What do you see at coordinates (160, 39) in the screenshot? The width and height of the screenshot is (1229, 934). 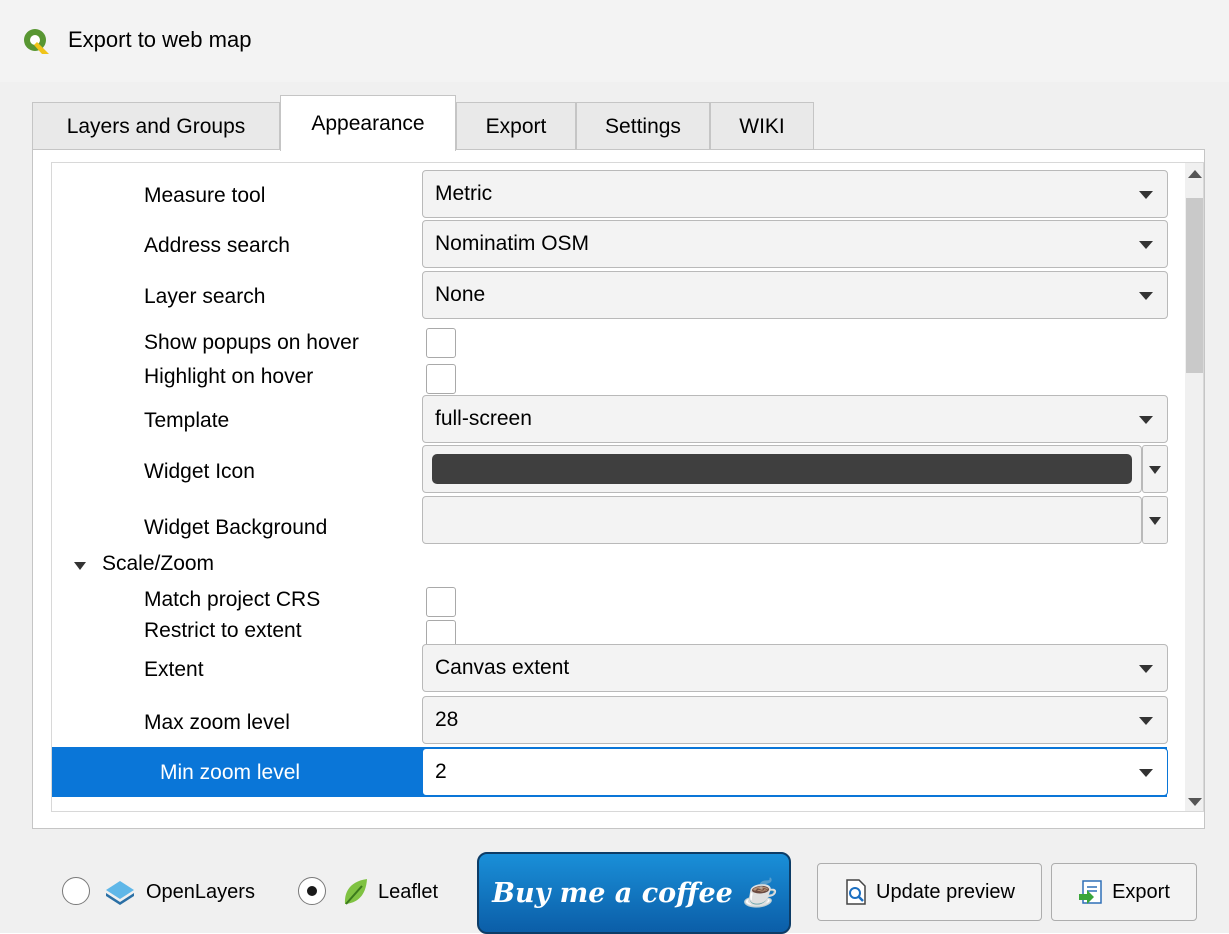 I see `window-title: Export to web map` at bounding box center [160, 39].